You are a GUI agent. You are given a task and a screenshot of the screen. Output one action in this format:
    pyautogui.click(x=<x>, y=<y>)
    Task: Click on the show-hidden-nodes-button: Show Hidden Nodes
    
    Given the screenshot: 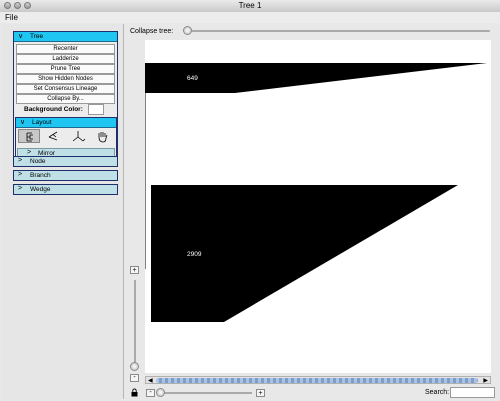 What is the action you would take?
    pyautogui.click(x=65, y=79)
    